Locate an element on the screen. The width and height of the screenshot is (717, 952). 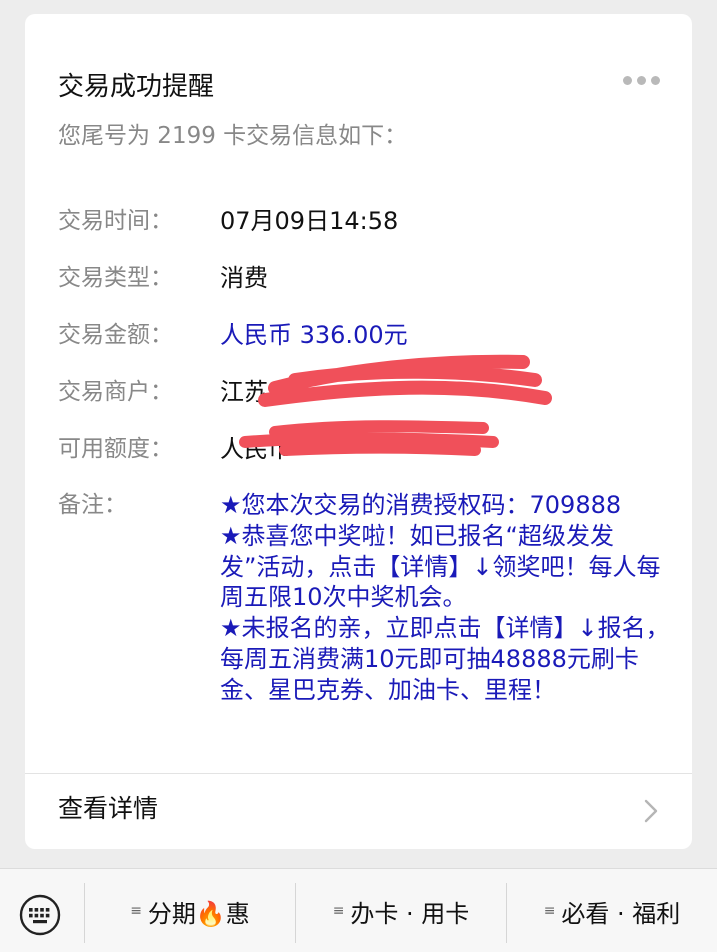
transaction-amount-row: 交易金额： 人民币 336.00元 is located at coordinates (368, 335).